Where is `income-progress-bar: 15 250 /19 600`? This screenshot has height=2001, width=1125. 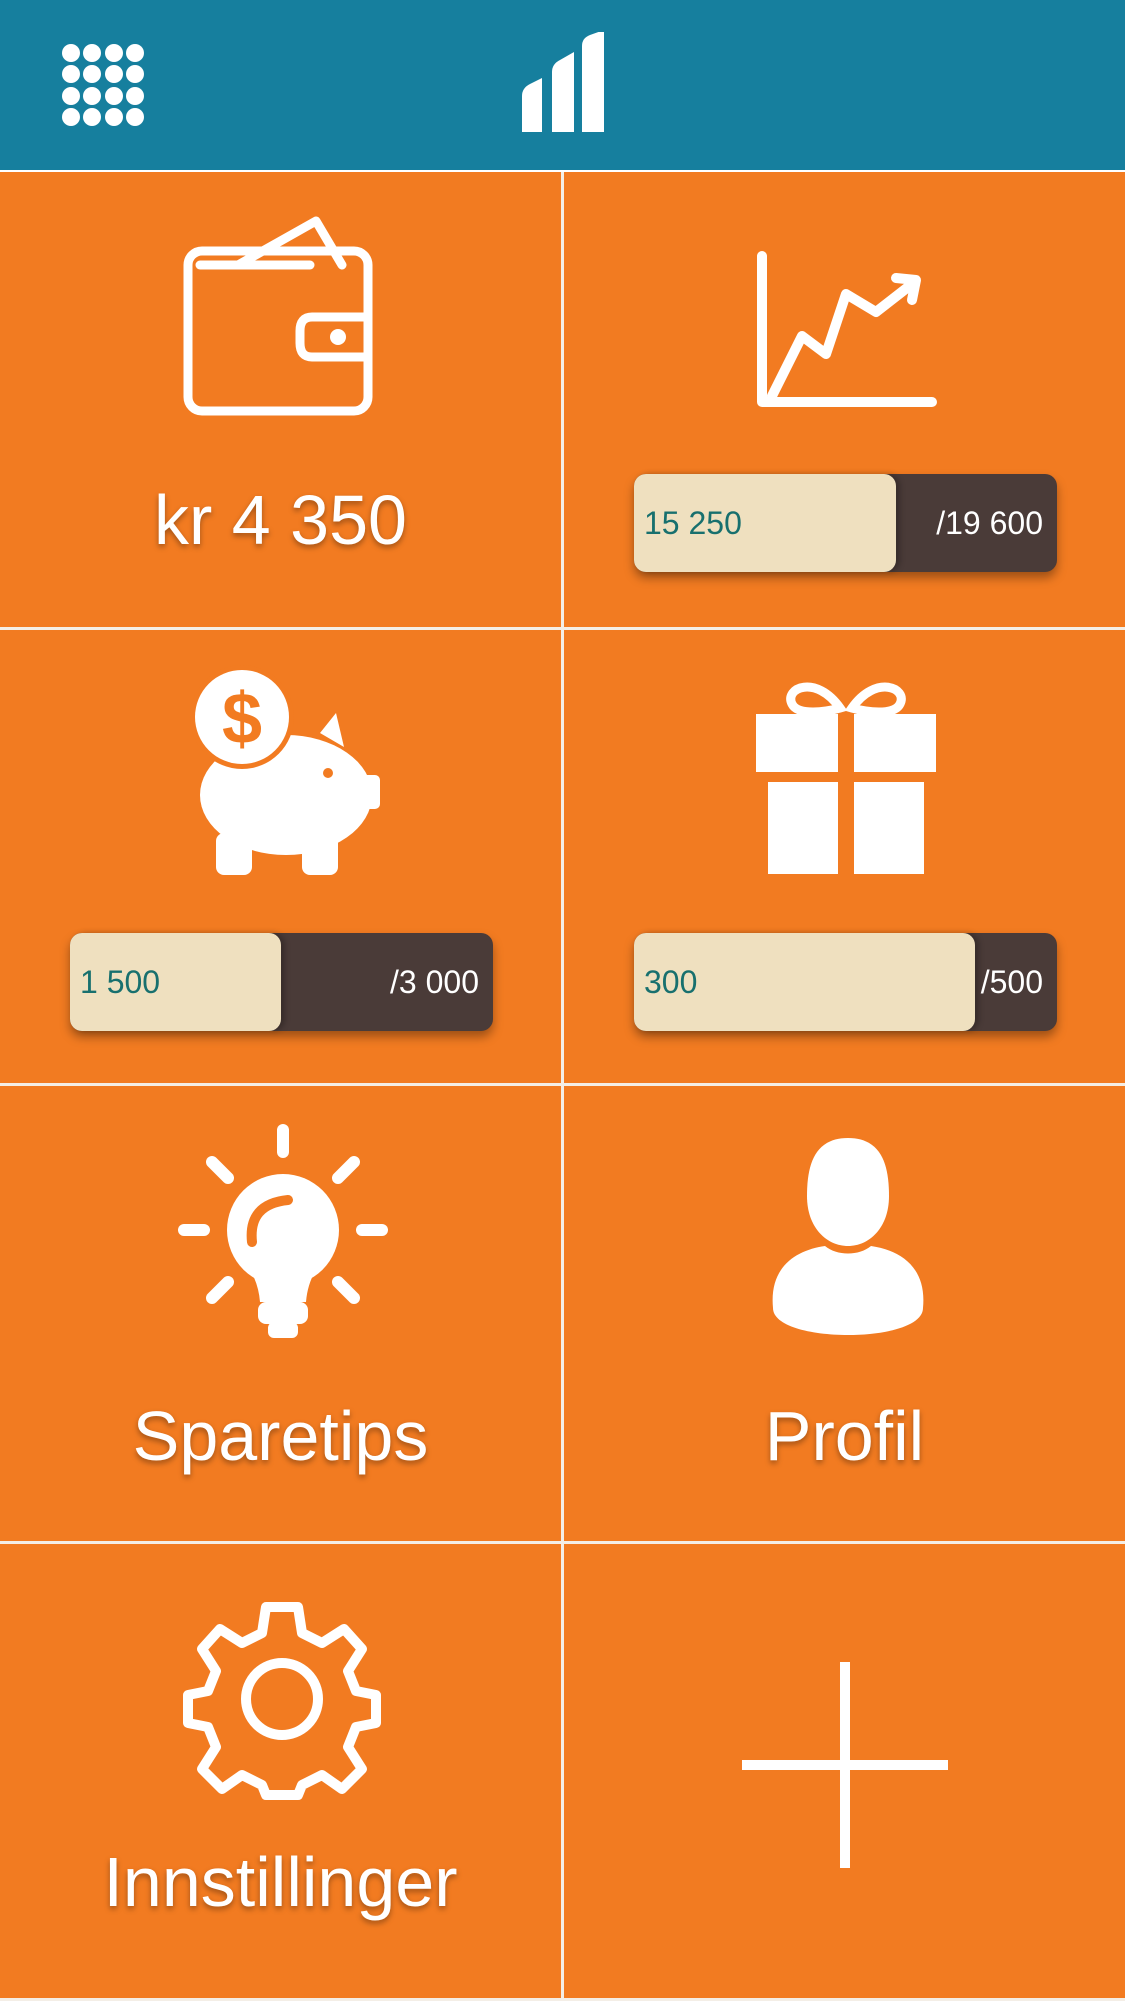
income-progress-bar: 15 250 /19 600 is located at coordinates (845, 523).